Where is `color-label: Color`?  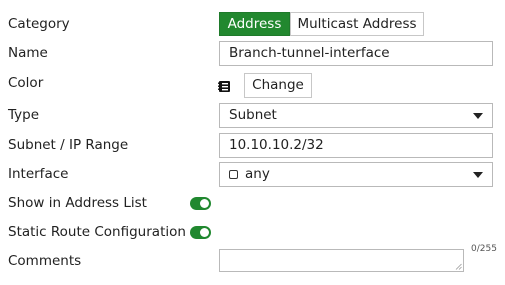 color-label: Color is located at coordinates (26, 83).